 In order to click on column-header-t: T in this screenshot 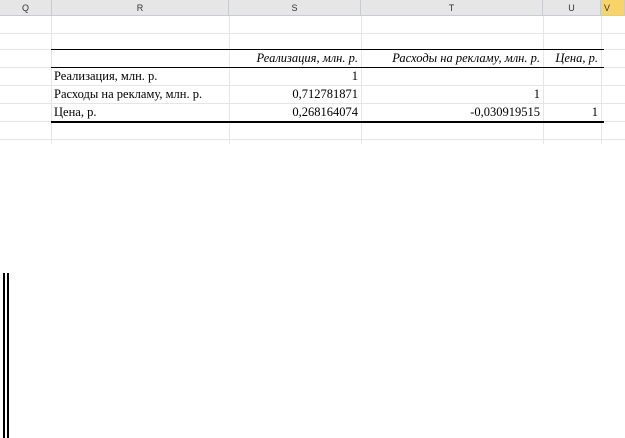, I will do `click(452, 8)`.